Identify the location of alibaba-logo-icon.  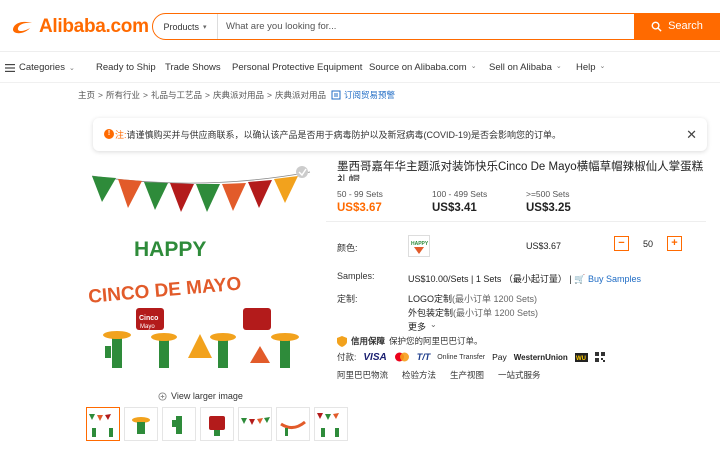
(22, 27).